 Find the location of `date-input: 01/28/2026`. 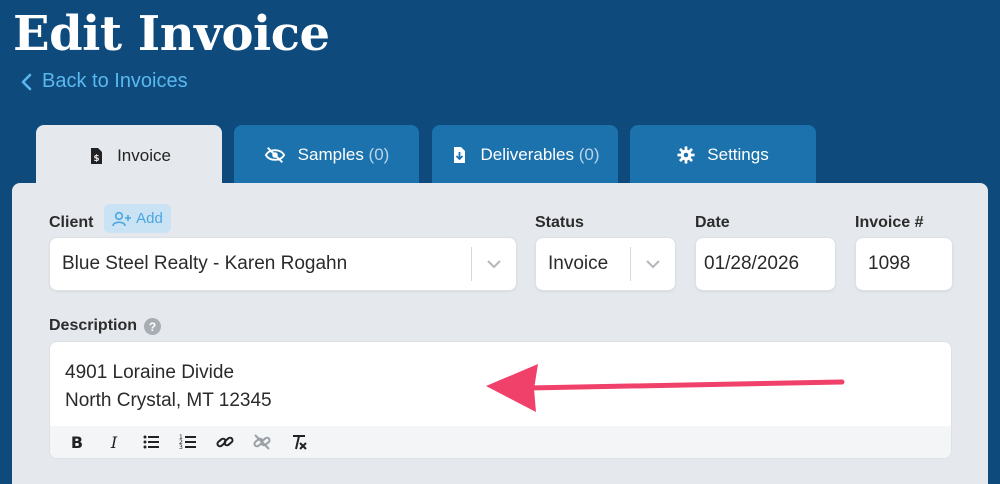

date-input: 01/28/2026 is located at coordinates (765, 264).